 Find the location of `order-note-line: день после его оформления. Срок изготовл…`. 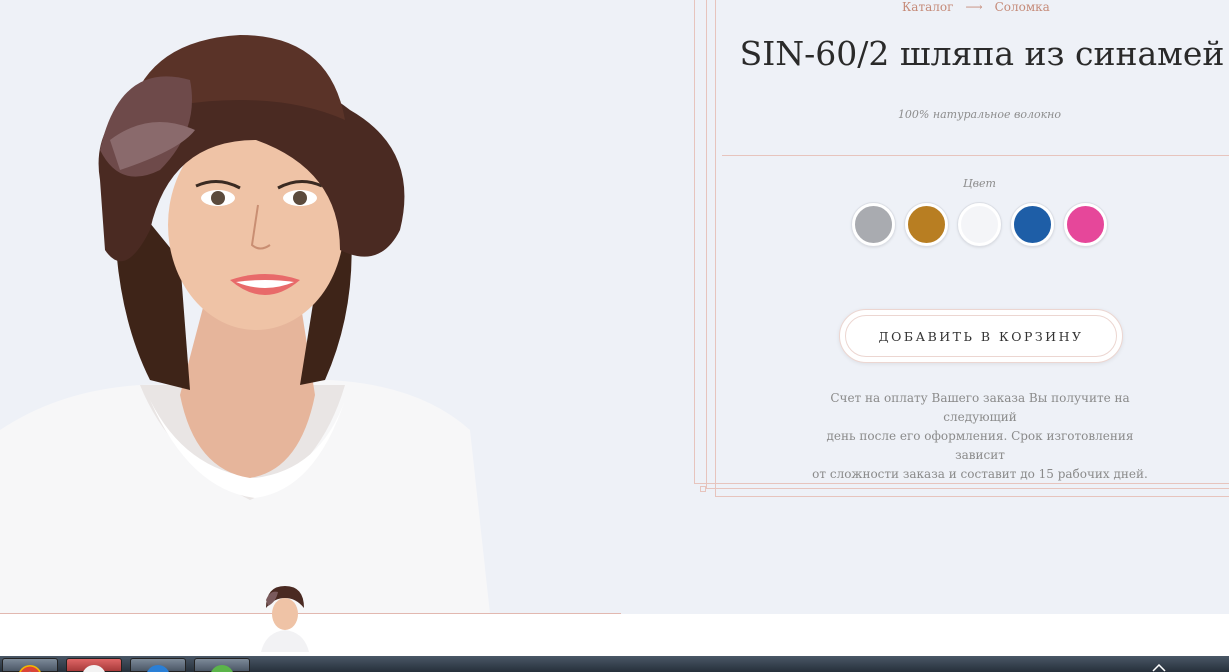

order-note-line: день после его оформления. Срок изготовл… is located at coordinates (980, 445).